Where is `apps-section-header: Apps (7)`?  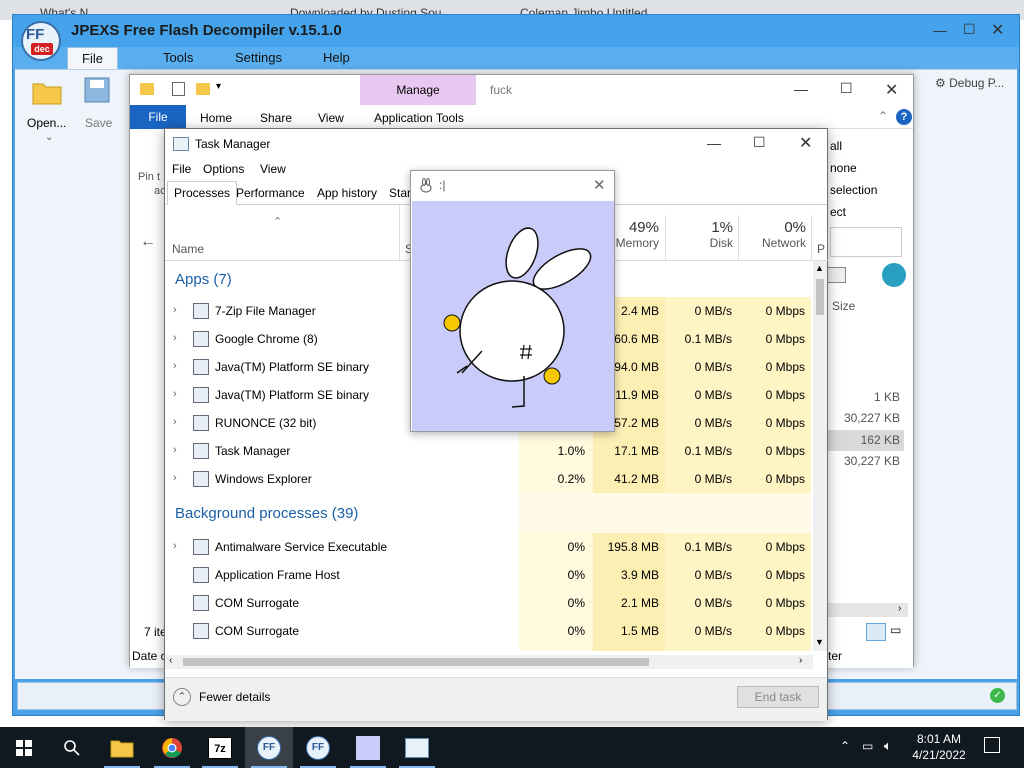
apps-section-header: Apps (7) is located at coordinates (203, 279).